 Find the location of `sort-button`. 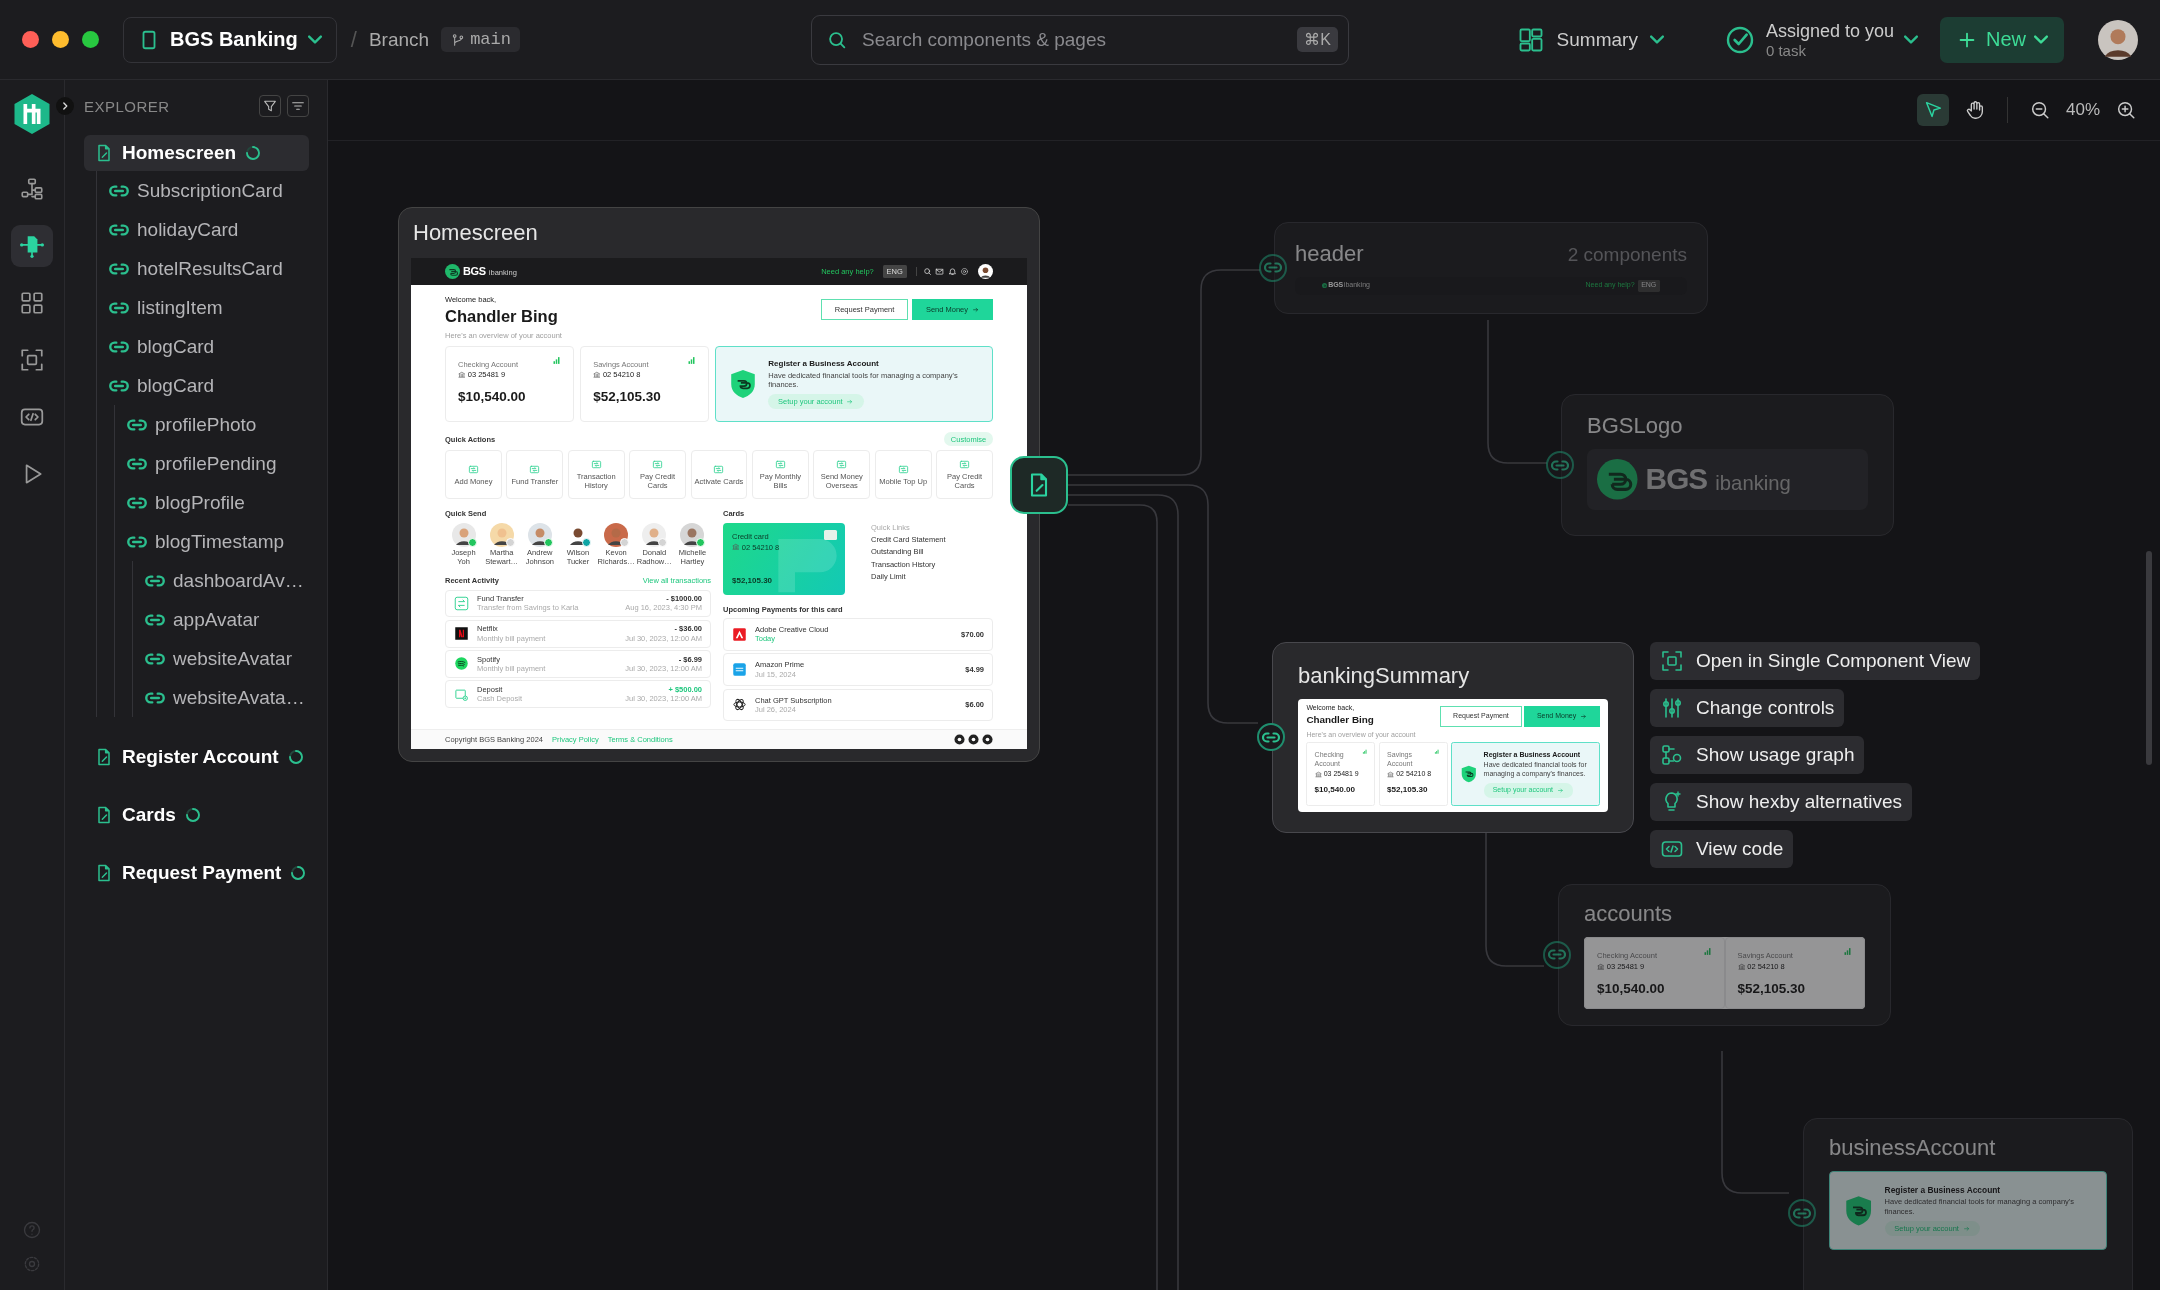

sort-button is located at coordinates (298, 106).